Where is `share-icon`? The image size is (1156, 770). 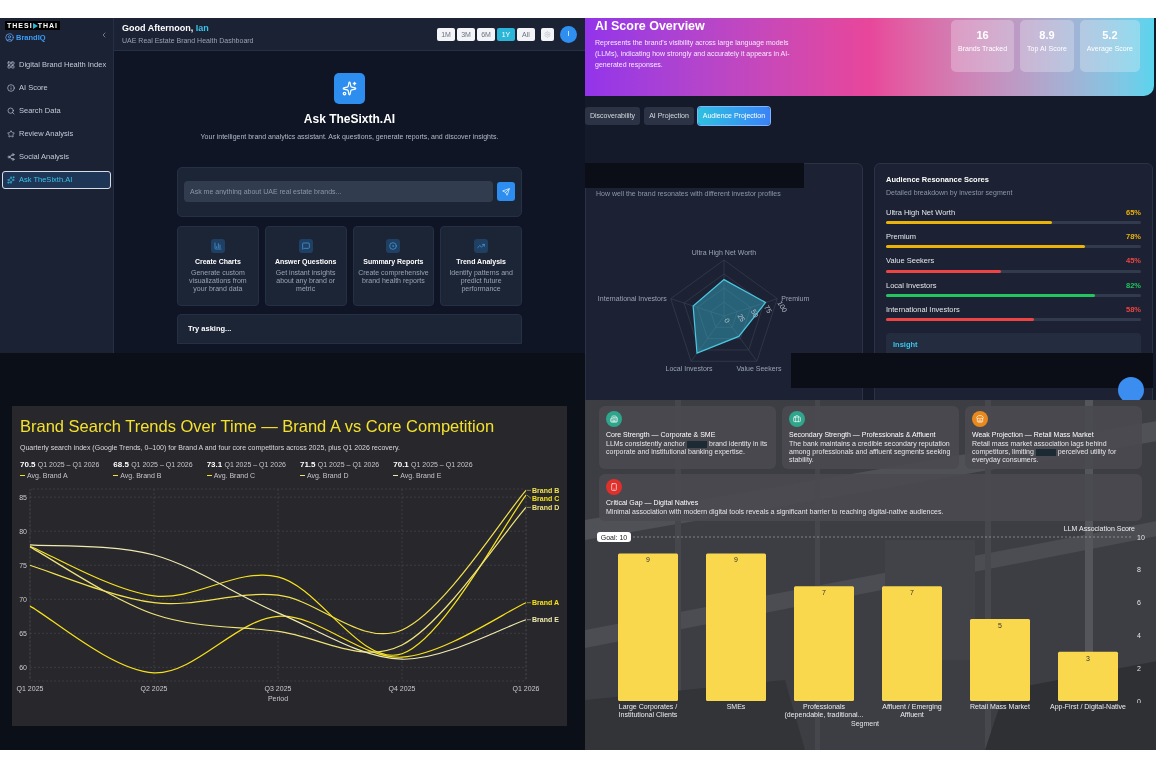 share-icon is located at coordinates (11, 157).